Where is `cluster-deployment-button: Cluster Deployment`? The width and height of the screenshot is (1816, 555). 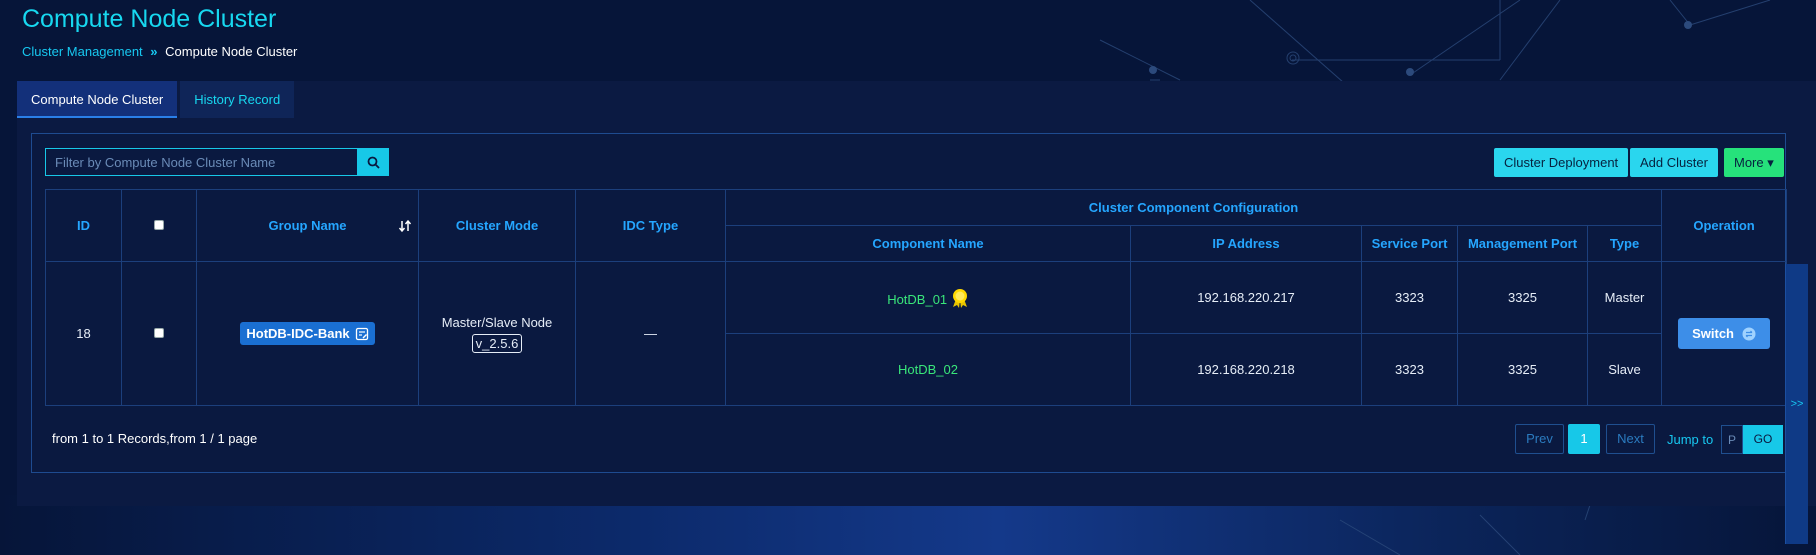
cluster-deployment-button: Cluster Deployment is located at coordinates (1561, 162).